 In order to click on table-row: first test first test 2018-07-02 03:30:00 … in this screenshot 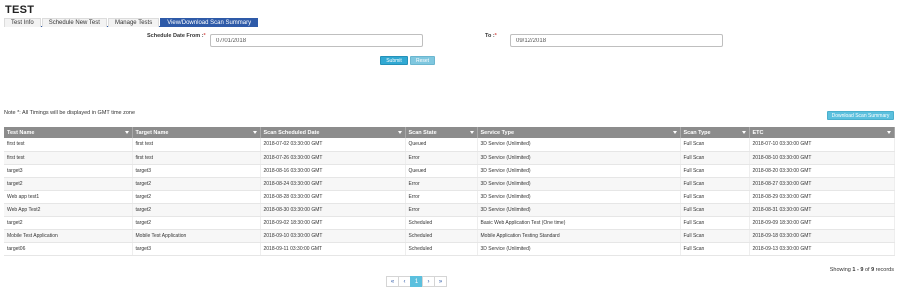, I will do `click(449, 145)`.